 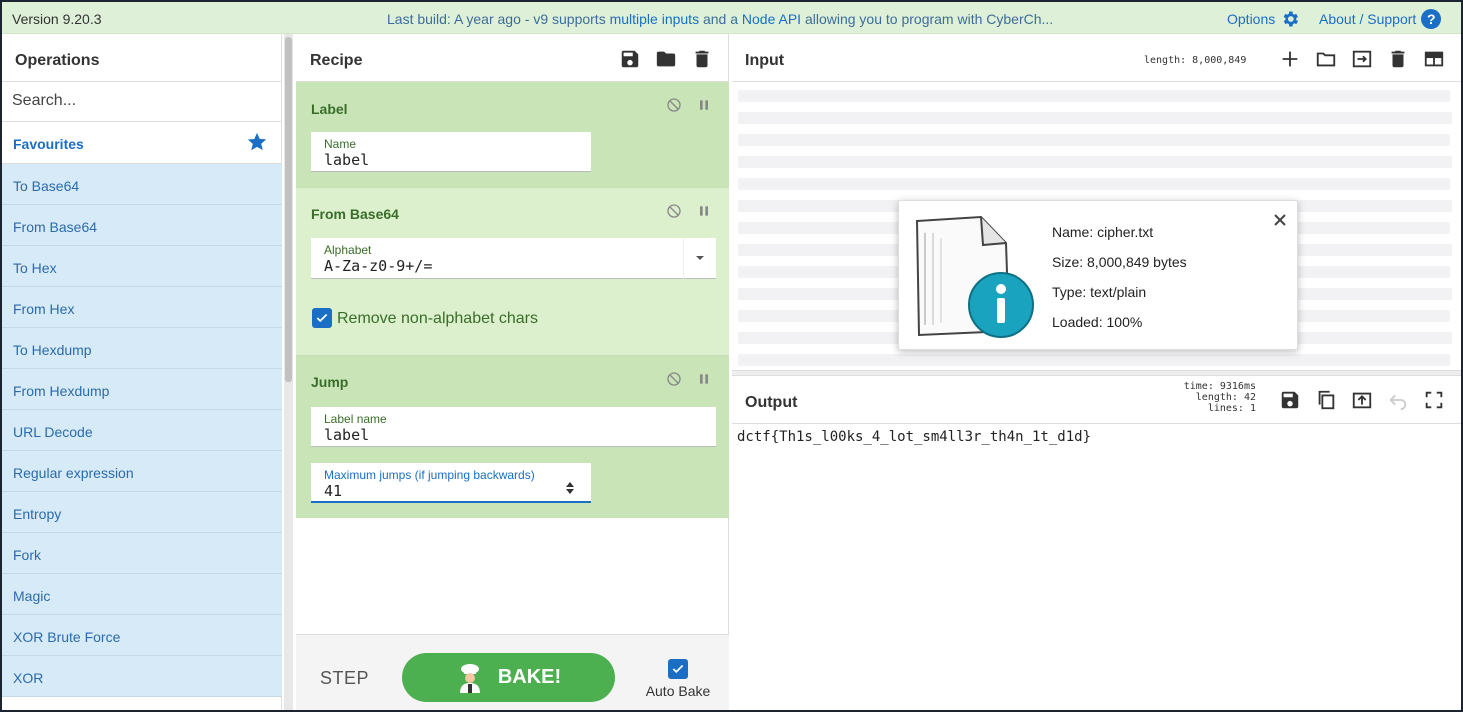 What do you see at coordinates (498, 19) in the screenshot?
I see `build-prefix: Last build: A year ago - v9 supports` at bounding box center [498, 19].